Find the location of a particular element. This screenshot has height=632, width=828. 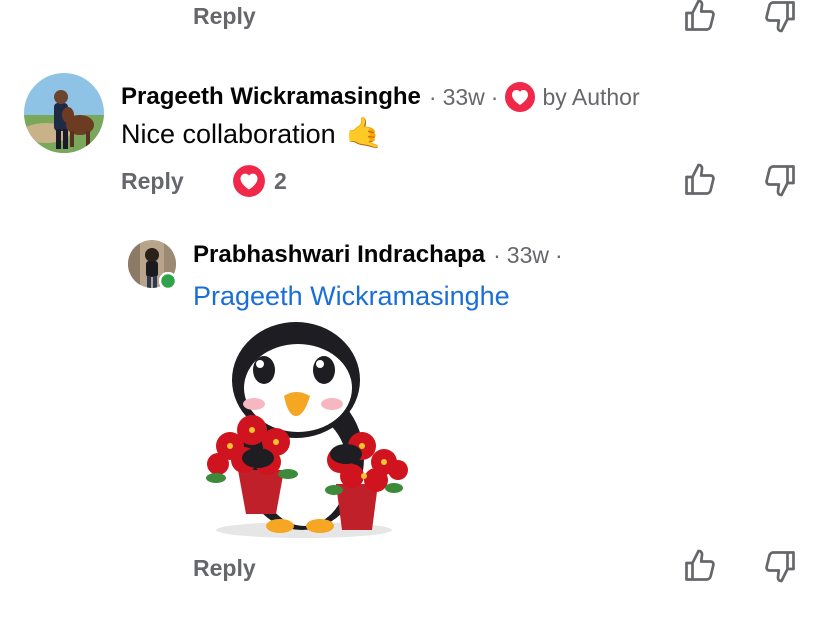

penguin-sticker is located at coordinates (307, 430).